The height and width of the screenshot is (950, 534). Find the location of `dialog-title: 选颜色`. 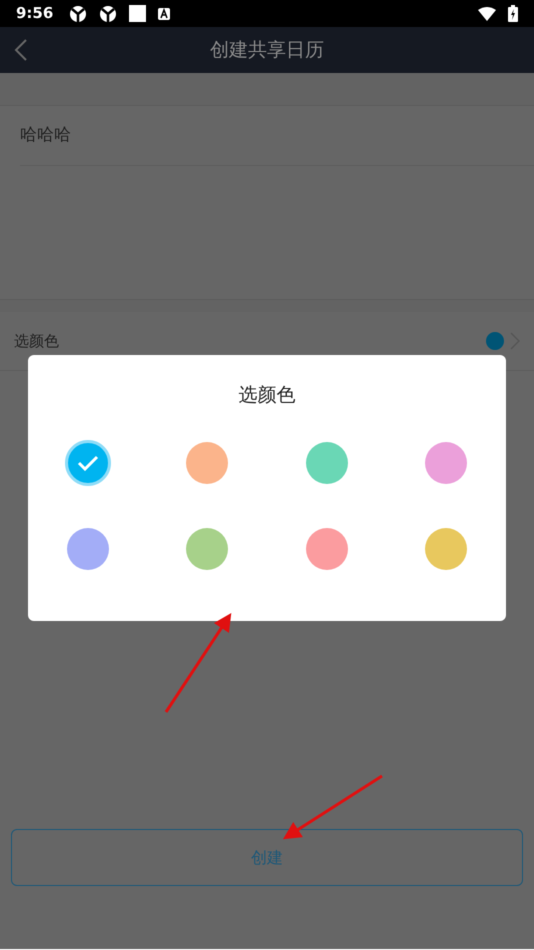

dialog-title: 选颜色 is located at coordinates (267, 395).